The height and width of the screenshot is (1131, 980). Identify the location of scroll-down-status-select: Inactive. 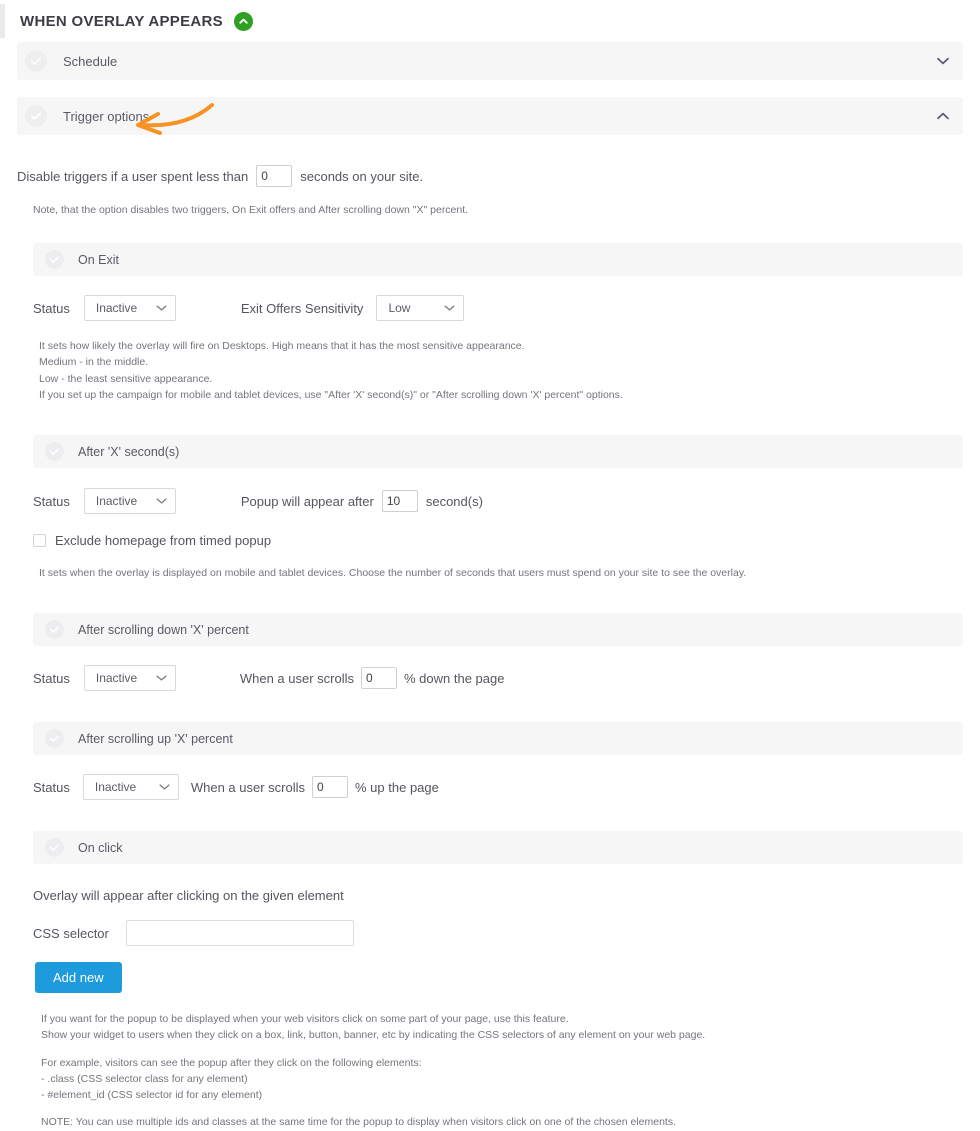
(129, 678).